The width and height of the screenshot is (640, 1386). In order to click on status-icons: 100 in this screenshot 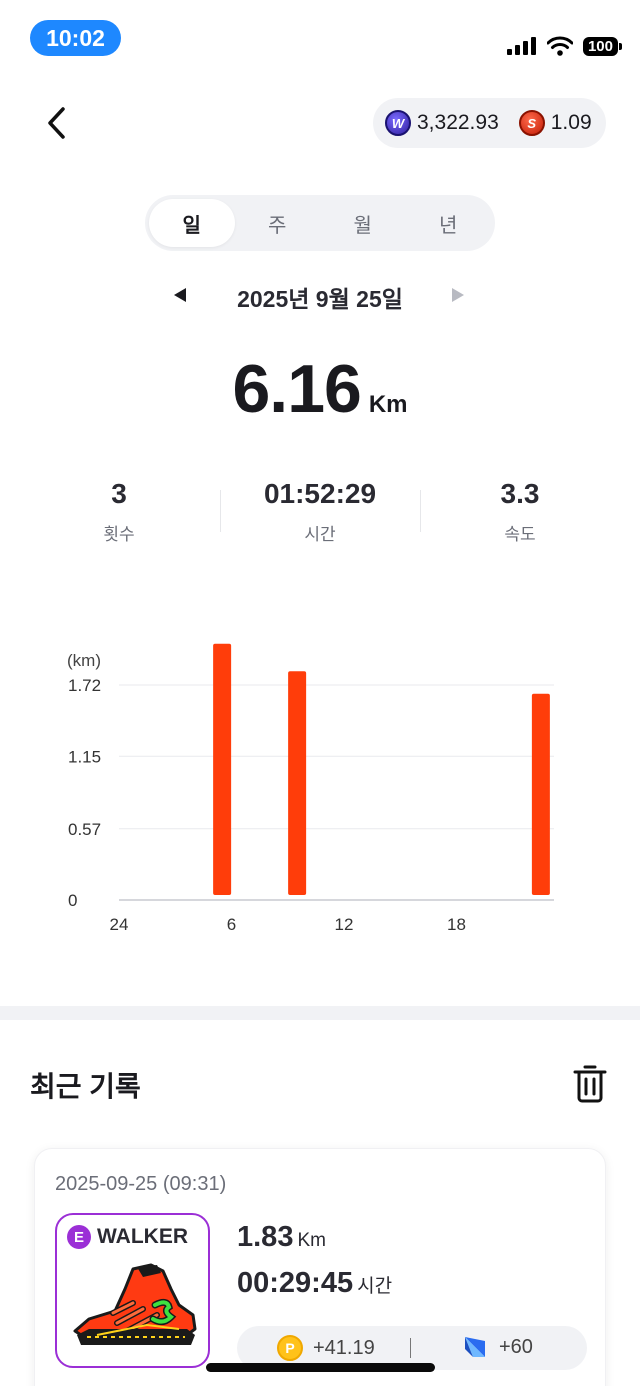, I will do `click(564, 46)`.